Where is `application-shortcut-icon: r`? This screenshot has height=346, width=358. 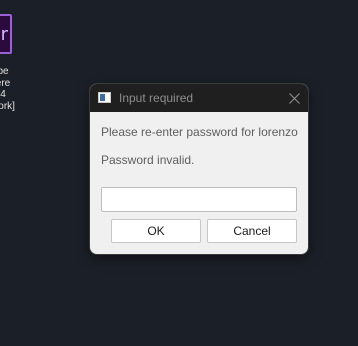
application-shortcut-icon: r is located at coordinates (6, 34).